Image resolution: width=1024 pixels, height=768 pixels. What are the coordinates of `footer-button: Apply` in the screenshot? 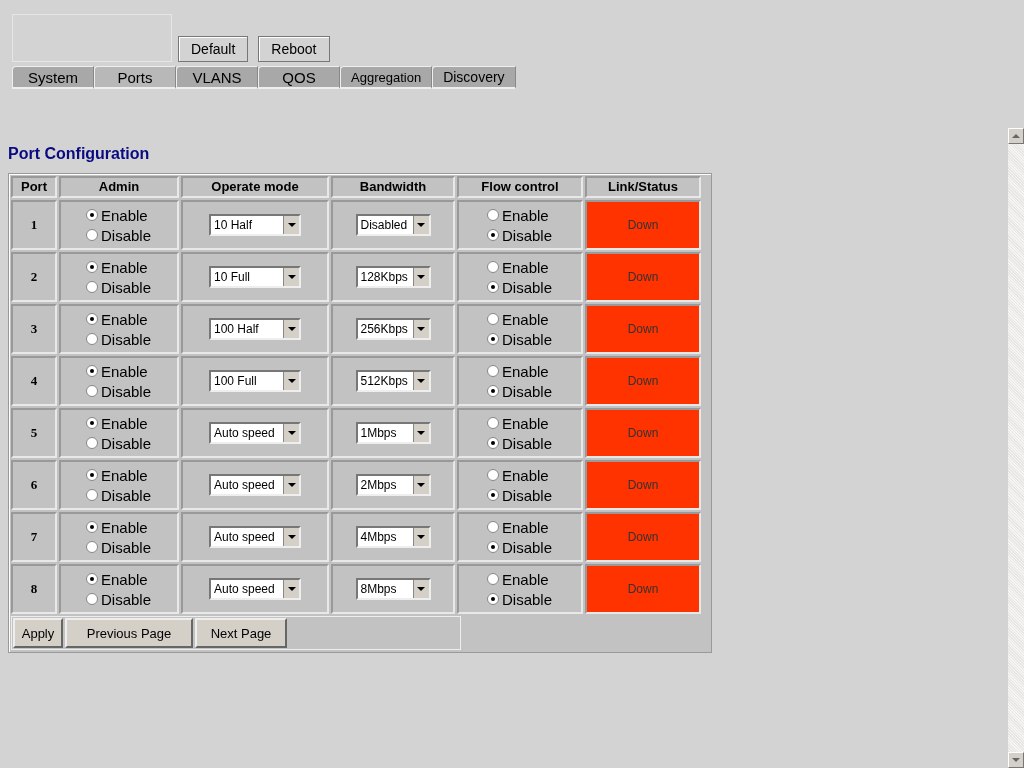 It's located at (38, 633).